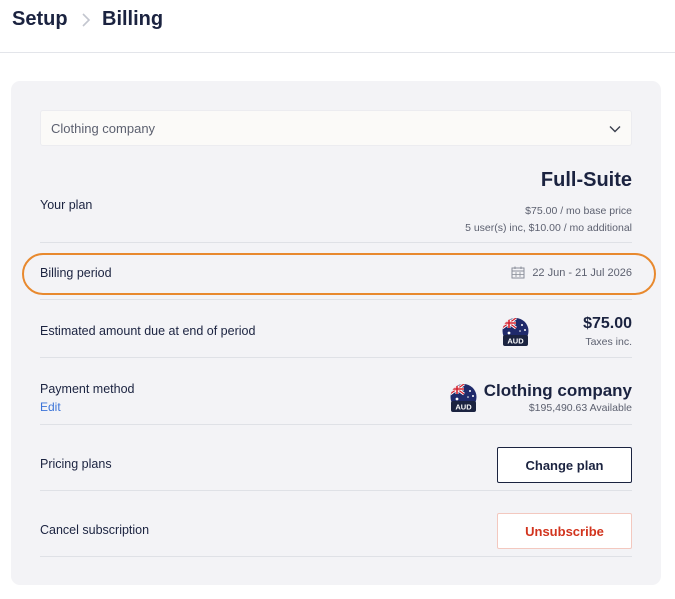 This screenshot has height=599, width=675. Describe the element at coordinates (548, 228) in the screenshot. I see `plan-users-info: 5 user(s) inc, $10.00 / mo additional` at that location.